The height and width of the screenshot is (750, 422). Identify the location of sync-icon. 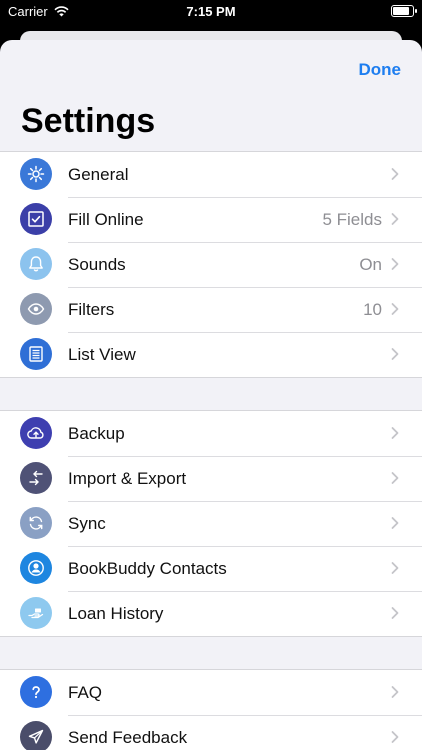
(36, 523).